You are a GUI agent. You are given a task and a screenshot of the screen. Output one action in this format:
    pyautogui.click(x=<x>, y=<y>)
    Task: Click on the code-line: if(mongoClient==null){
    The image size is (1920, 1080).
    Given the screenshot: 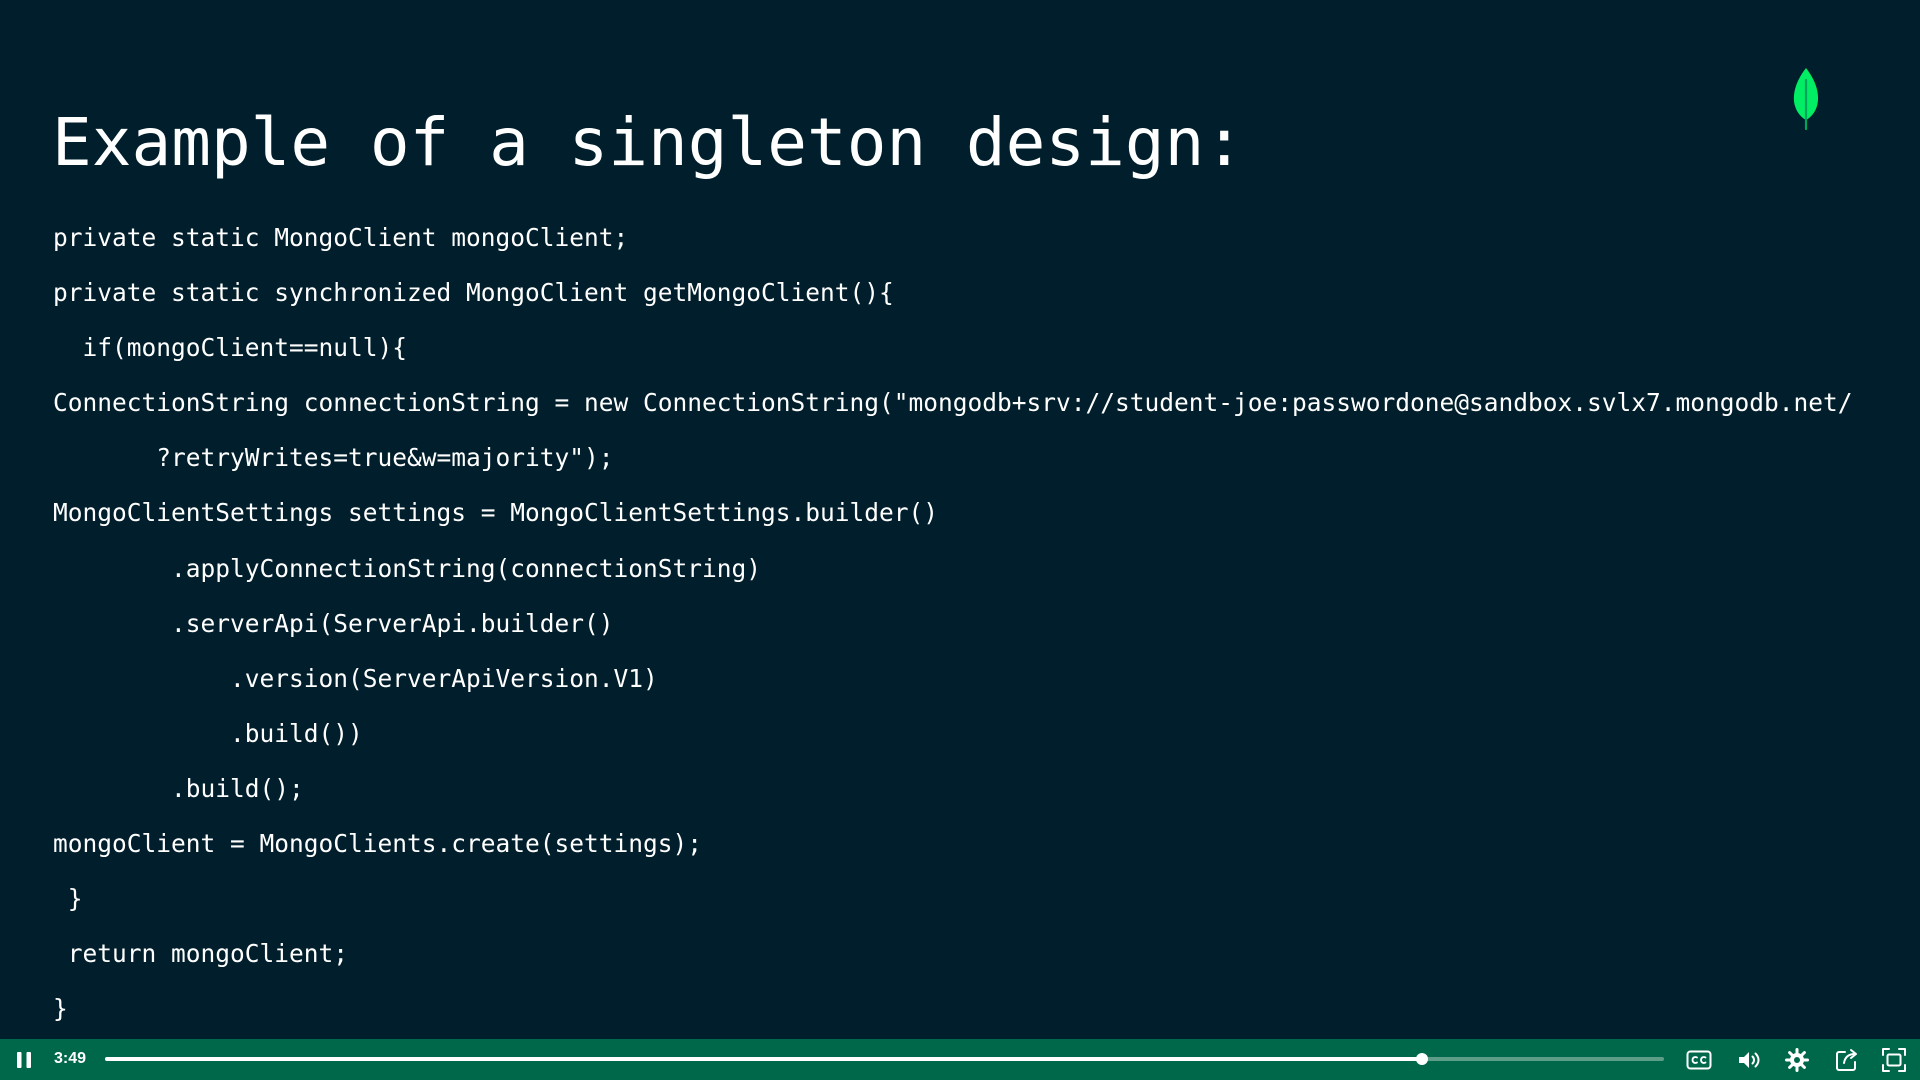 What is the action you would take?
    pyautogui.click(x=230, y=348)
    